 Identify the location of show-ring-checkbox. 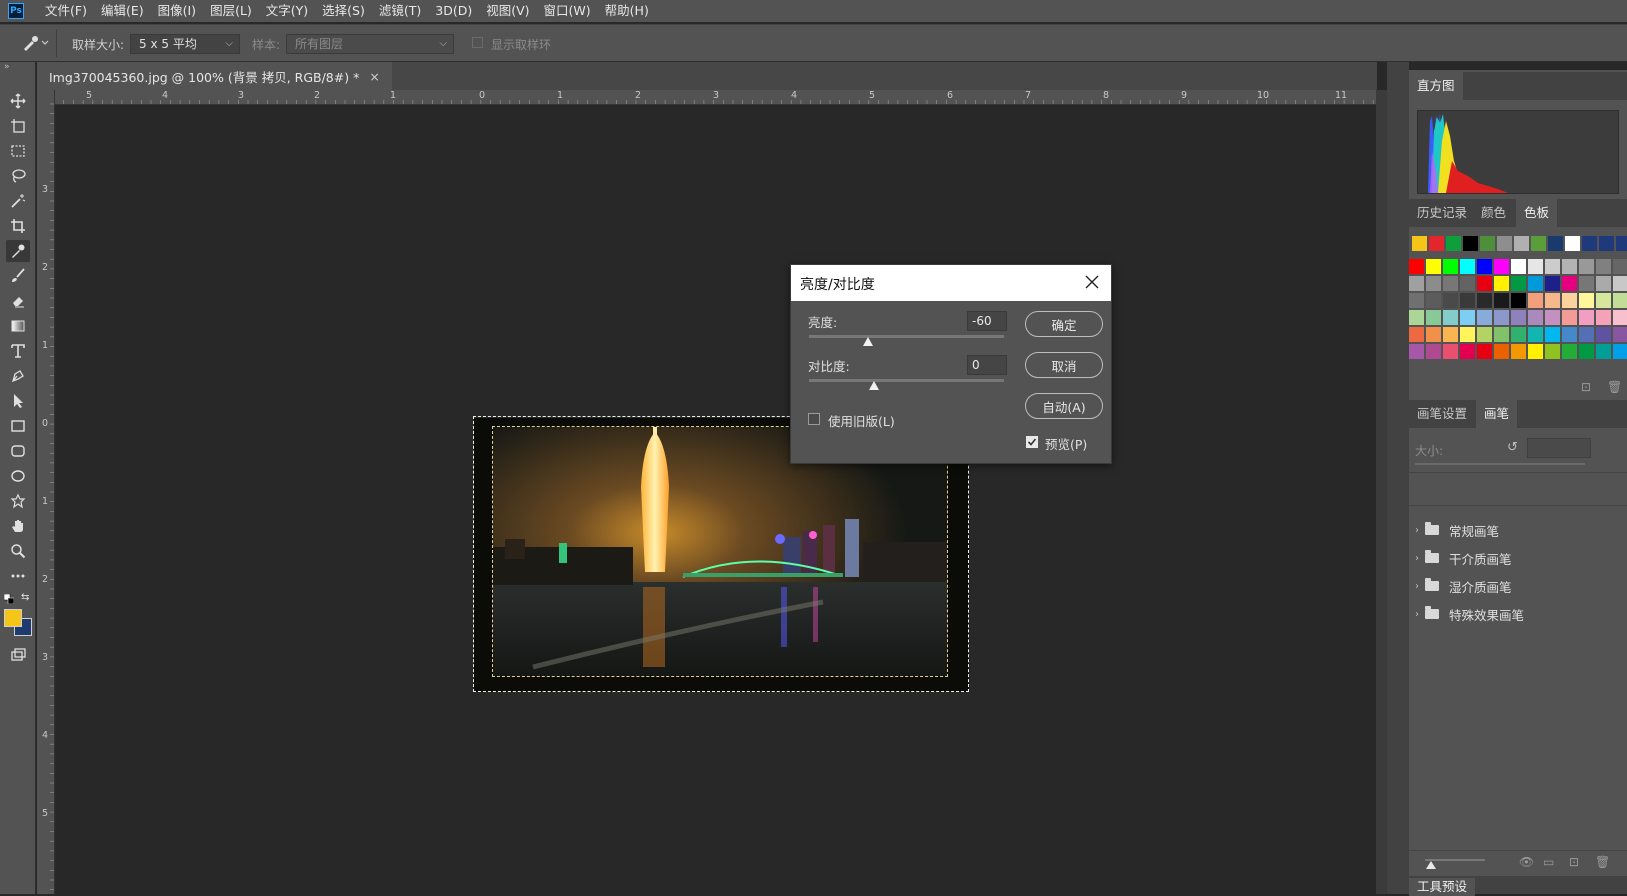
(477, 42).